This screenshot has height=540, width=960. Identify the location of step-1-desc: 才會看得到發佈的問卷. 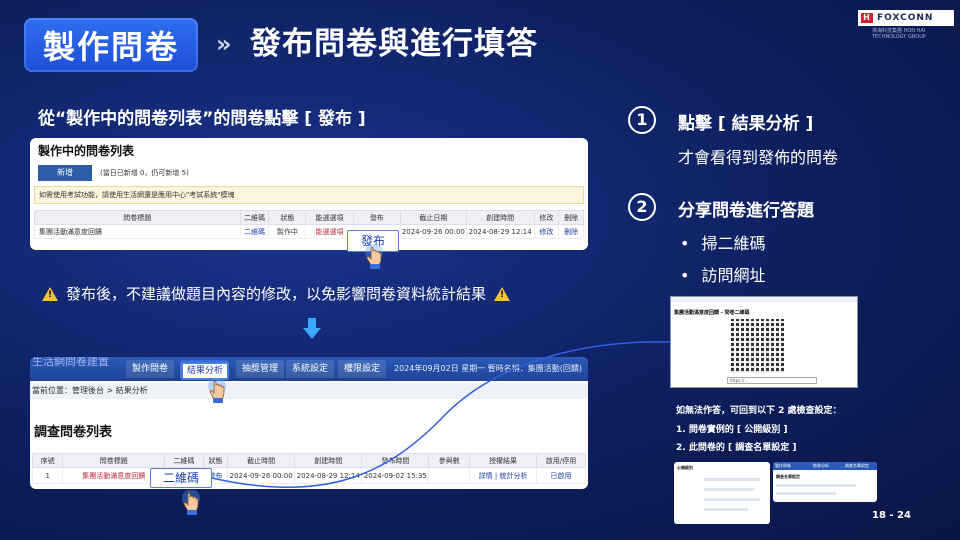
(758, 157).